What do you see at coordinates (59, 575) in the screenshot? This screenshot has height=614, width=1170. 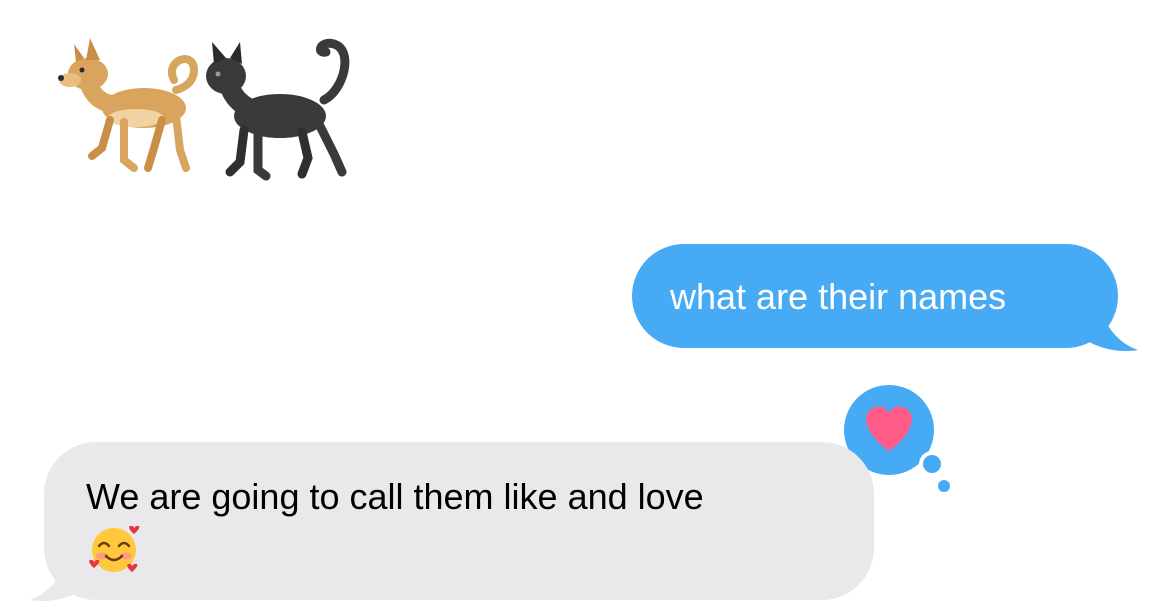 I see `incoming-bubble-tail` at bounding box center [59, 575].